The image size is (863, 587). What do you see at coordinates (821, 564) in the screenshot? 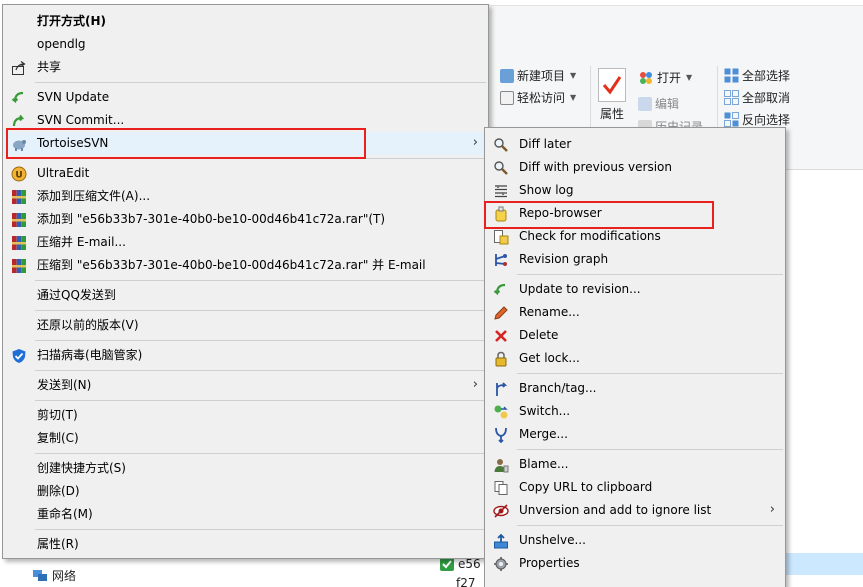
I see `selected-row-highlight` at bounding box center [821, 564].